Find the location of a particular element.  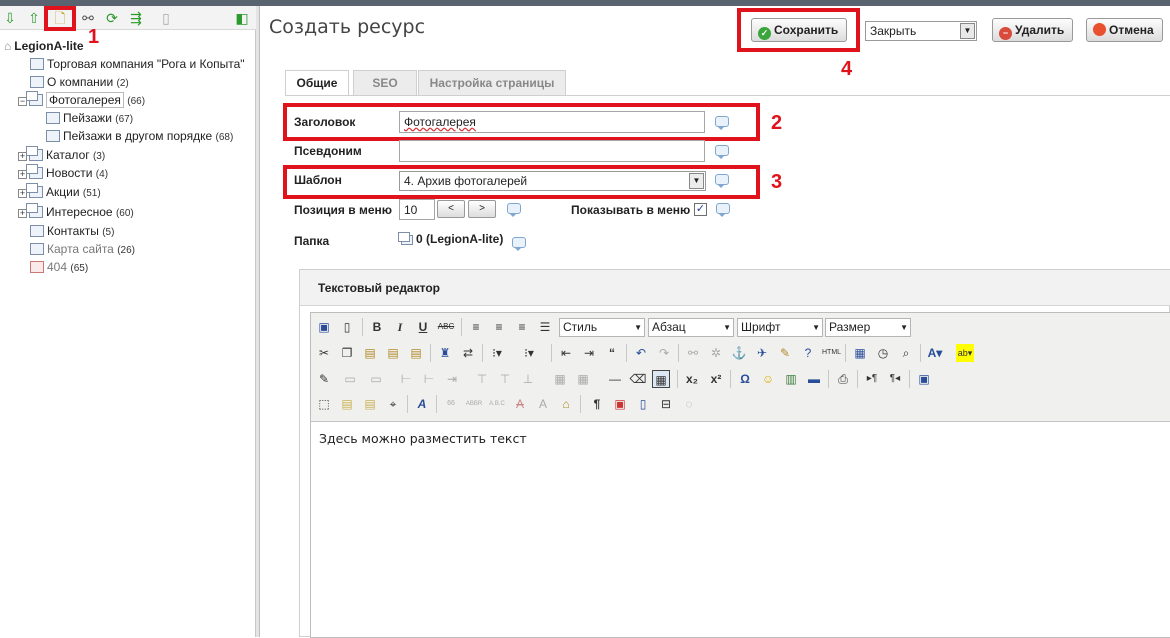

indent-icon: ⇥ is located at coordinates (589, 353).